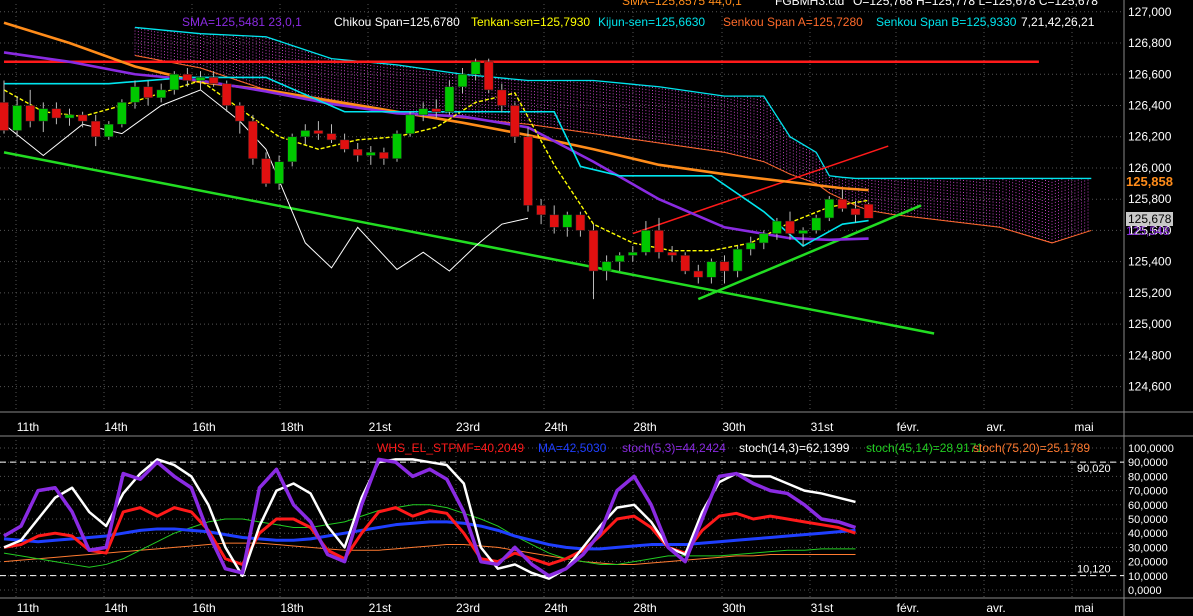 This screenshot has height=616, width=1193. Describe the element at coordinates (908, 608) in the screenshot. I see `lower-x-tick-label: févr.` at that location.